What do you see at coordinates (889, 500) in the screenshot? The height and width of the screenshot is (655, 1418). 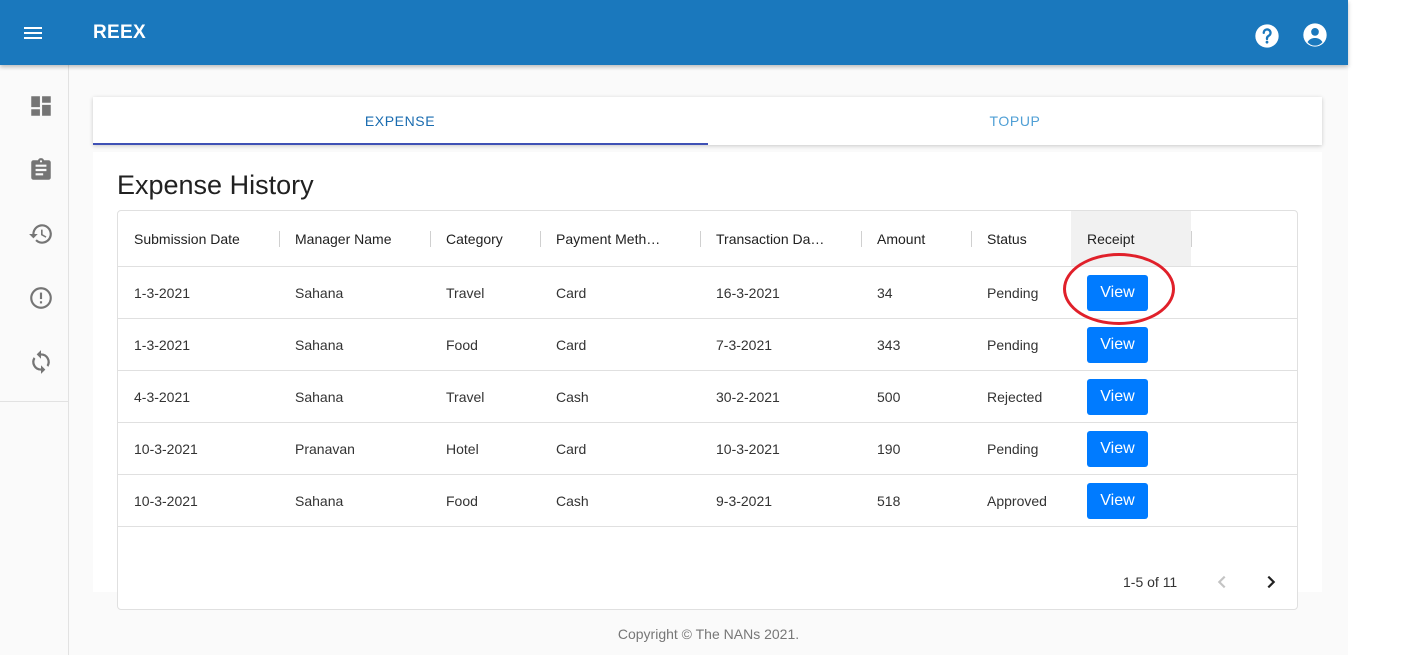 I see `cell-amount: 518` at bounding box center [889, 500].